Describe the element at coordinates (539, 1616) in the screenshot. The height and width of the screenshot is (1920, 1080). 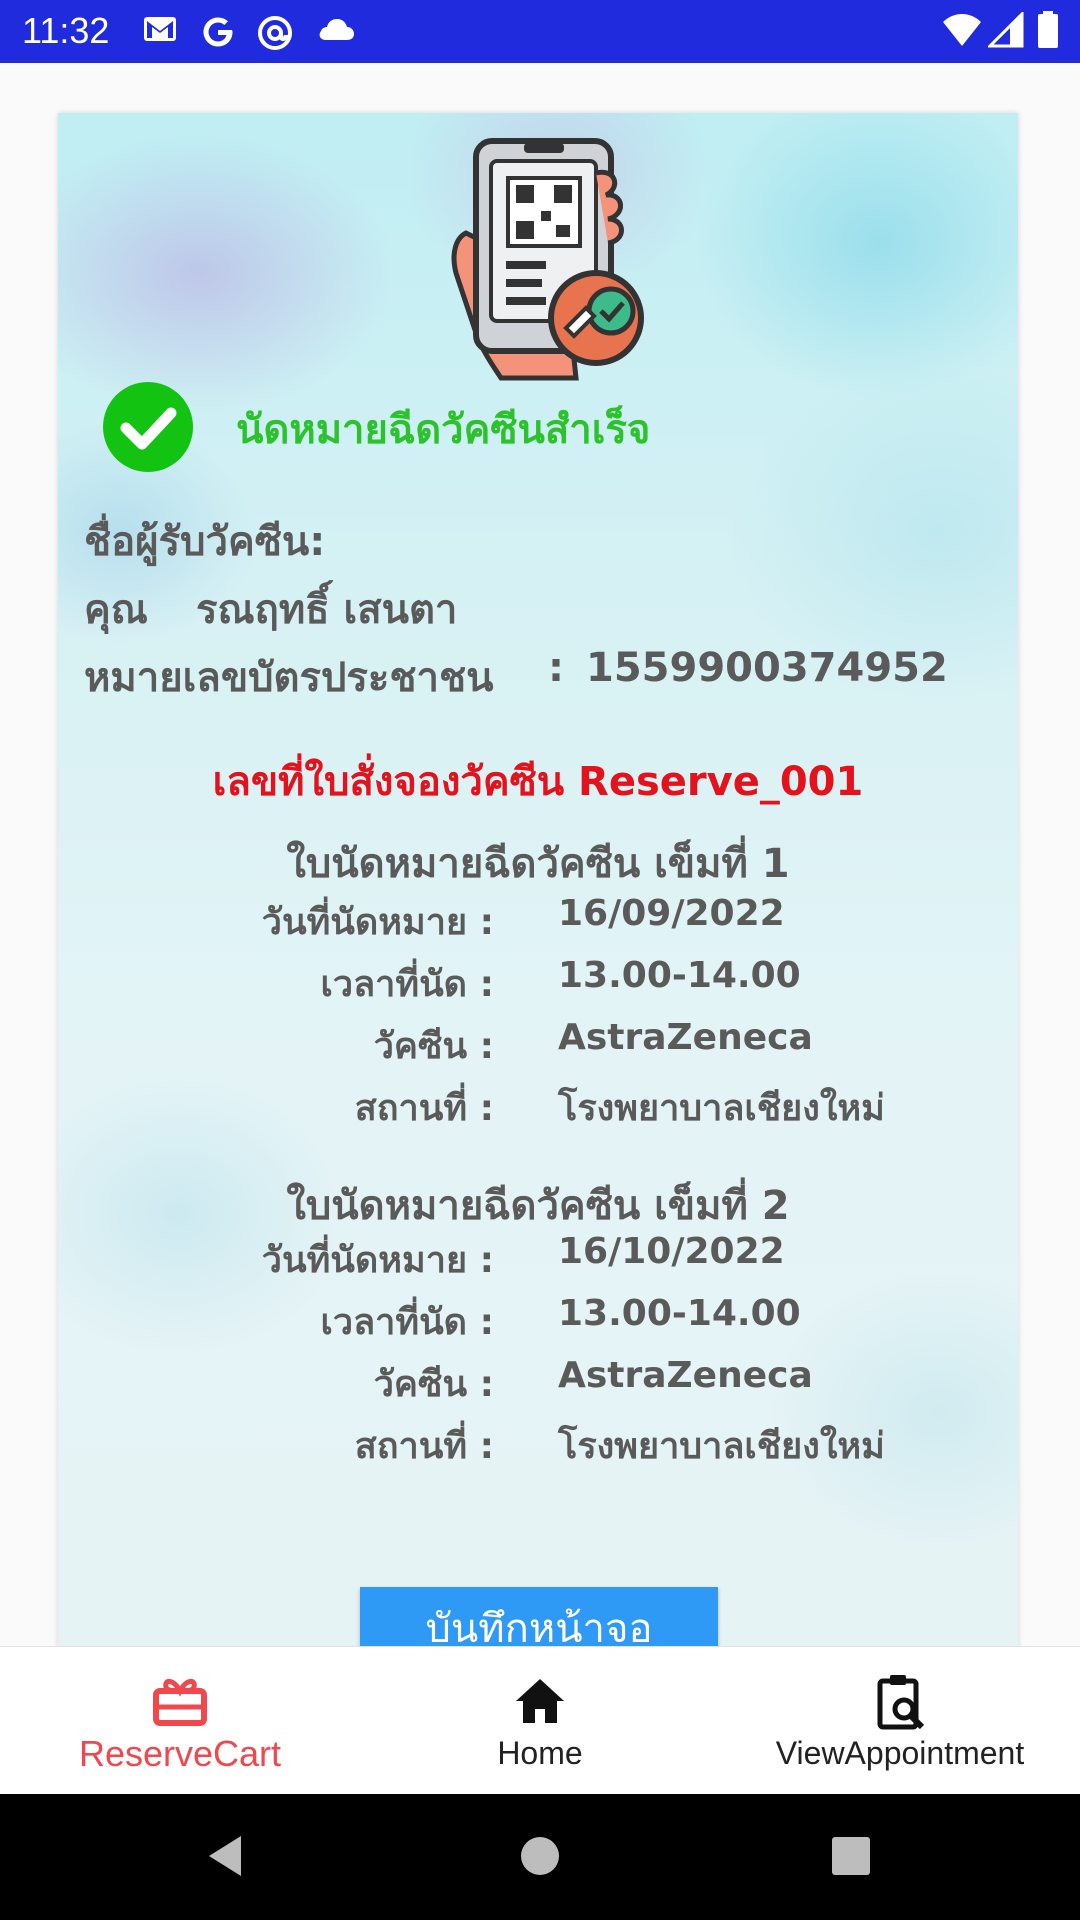
I see `save-screen-button: บันทึกหน้าจอ` at that location.